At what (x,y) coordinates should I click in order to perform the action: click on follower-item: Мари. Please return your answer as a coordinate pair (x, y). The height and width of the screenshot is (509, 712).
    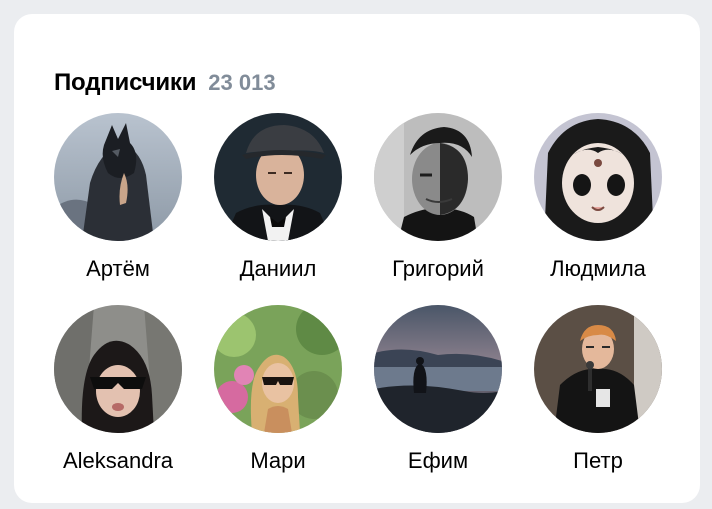
    Looking at the image, I should click on (278, 389).